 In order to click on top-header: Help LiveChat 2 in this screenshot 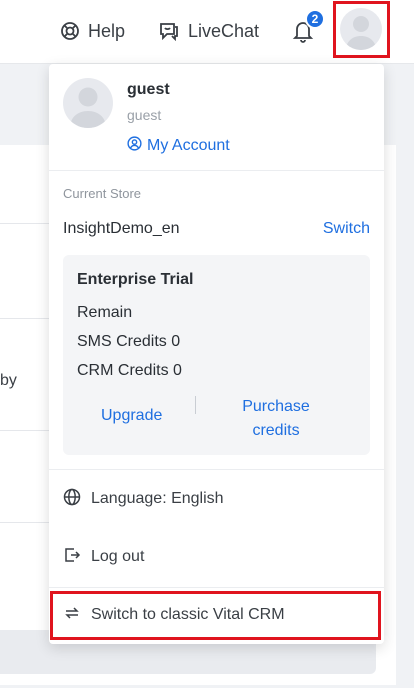, I will do `click(207, 32)`.